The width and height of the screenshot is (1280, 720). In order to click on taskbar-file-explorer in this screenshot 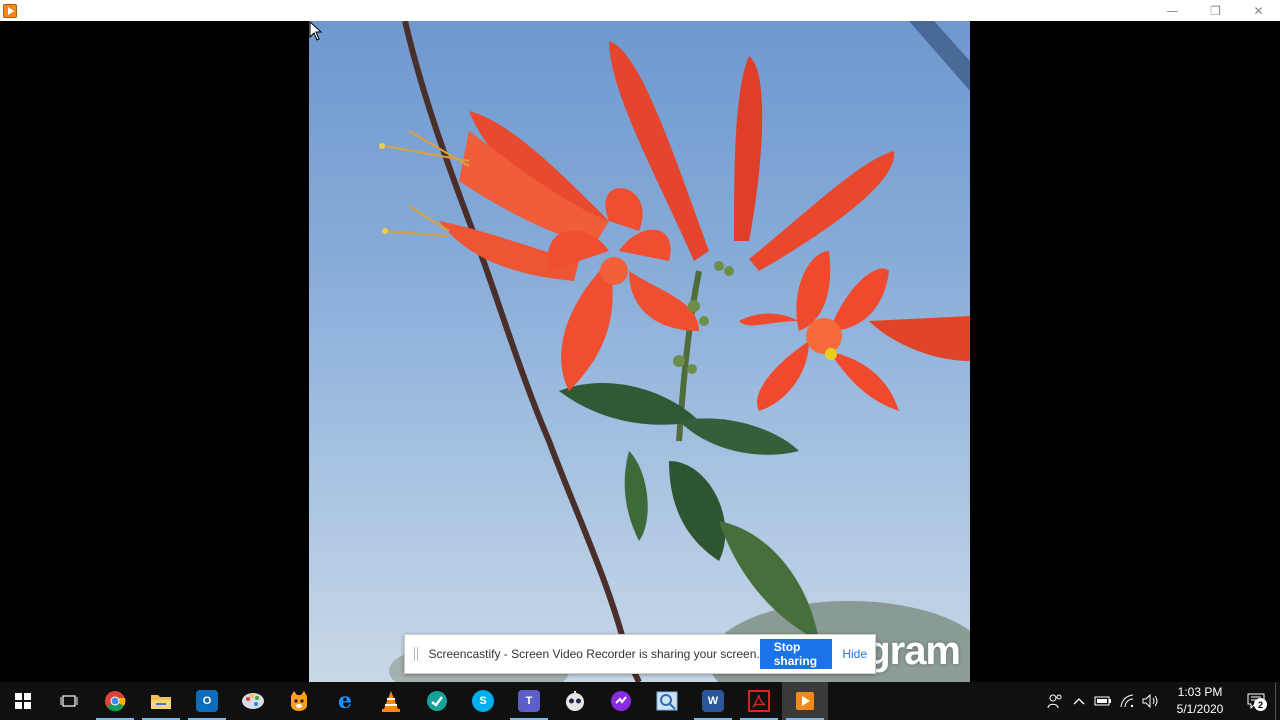, I will do `click(161, 701)`.